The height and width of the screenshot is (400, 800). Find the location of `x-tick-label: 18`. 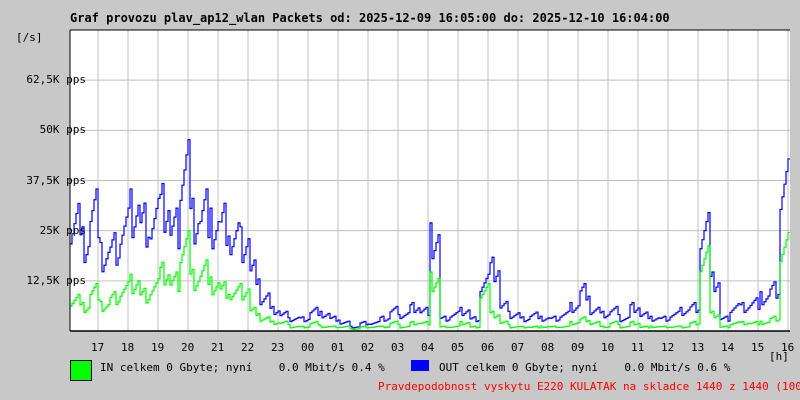

x-tick-label: 18 is located at coordinates (128, 347).